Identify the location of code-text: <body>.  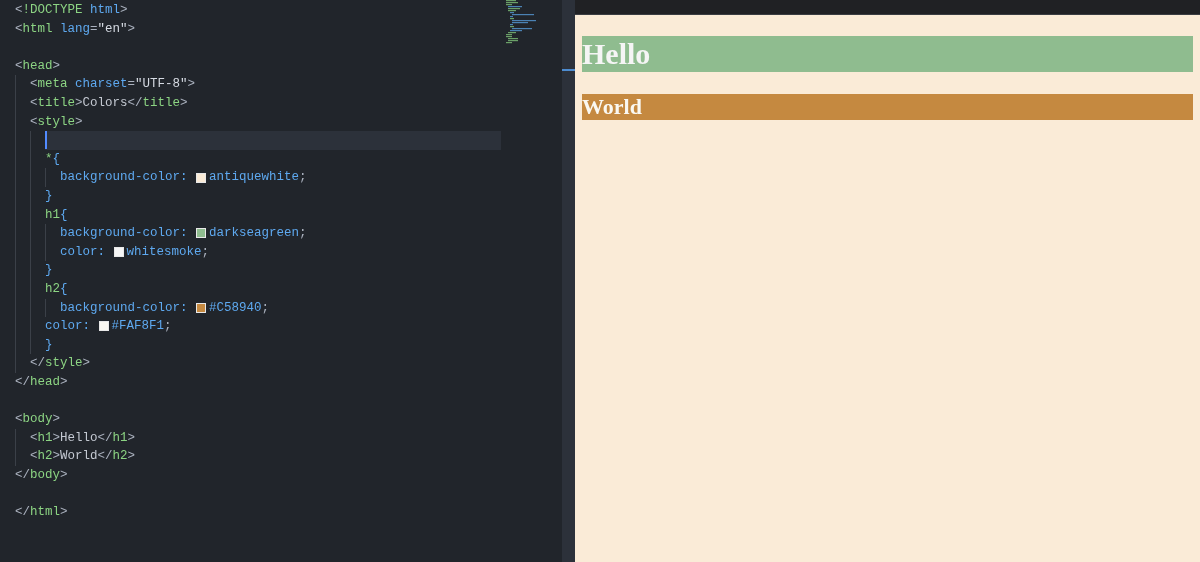
(38, 420).